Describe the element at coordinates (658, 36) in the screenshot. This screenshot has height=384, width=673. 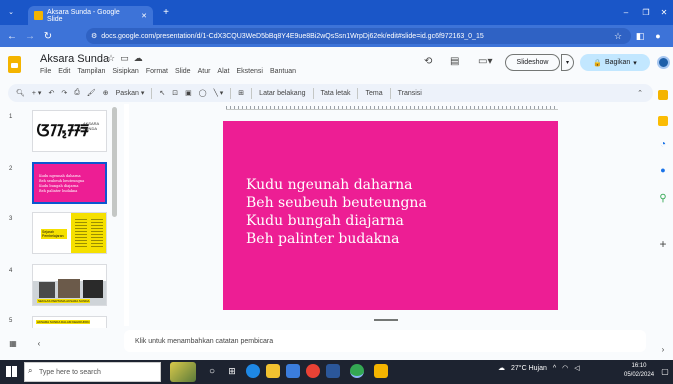
I see `profile-icon: ●` at that location.